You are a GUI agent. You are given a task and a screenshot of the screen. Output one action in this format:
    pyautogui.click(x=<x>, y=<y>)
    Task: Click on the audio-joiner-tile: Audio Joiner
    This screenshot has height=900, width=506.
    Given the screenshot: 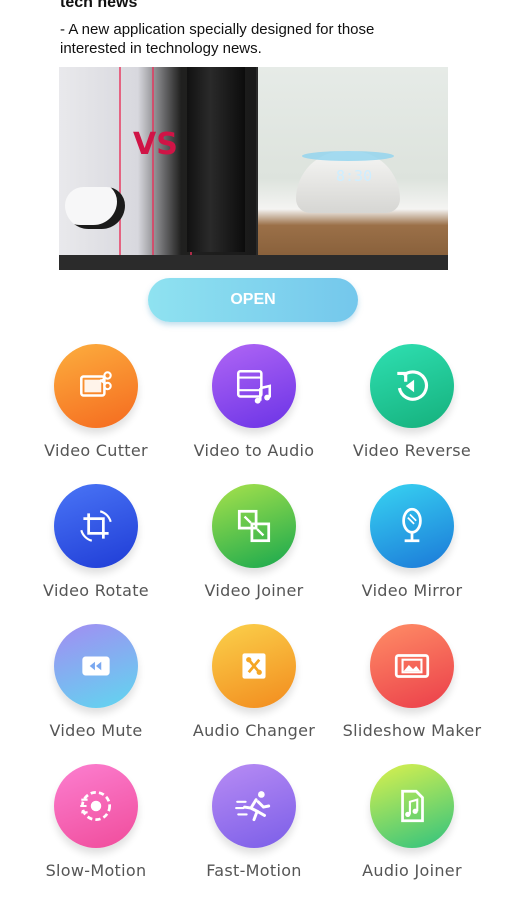 What is the action you would take?
    pyautogui.click(x=412, y=830)
    